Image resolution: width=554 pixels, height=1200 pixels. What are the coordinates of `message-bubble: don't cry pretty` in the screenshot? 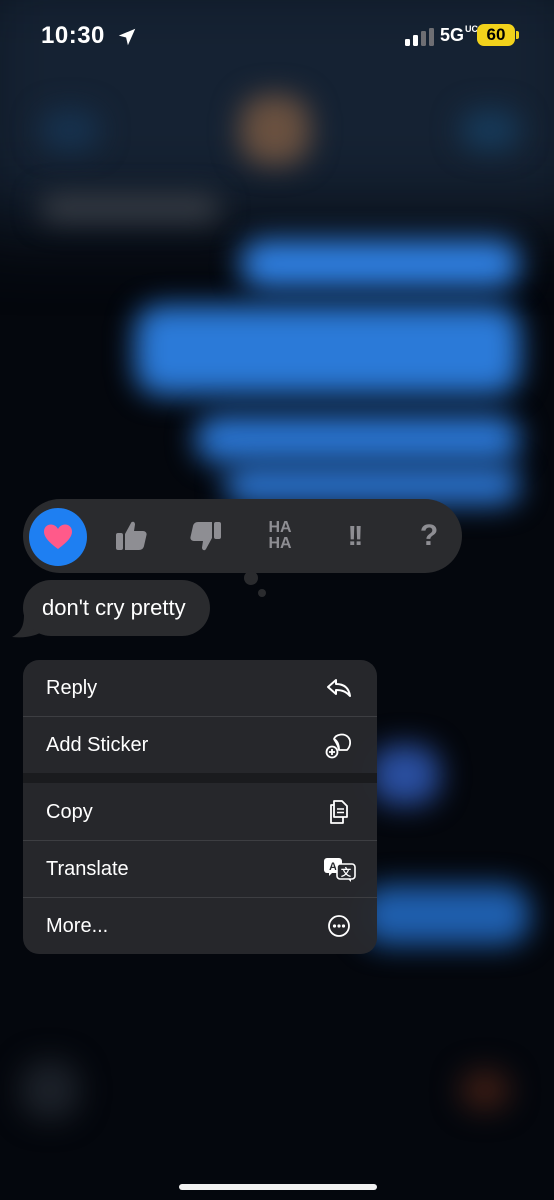 It's located at (116, 608).